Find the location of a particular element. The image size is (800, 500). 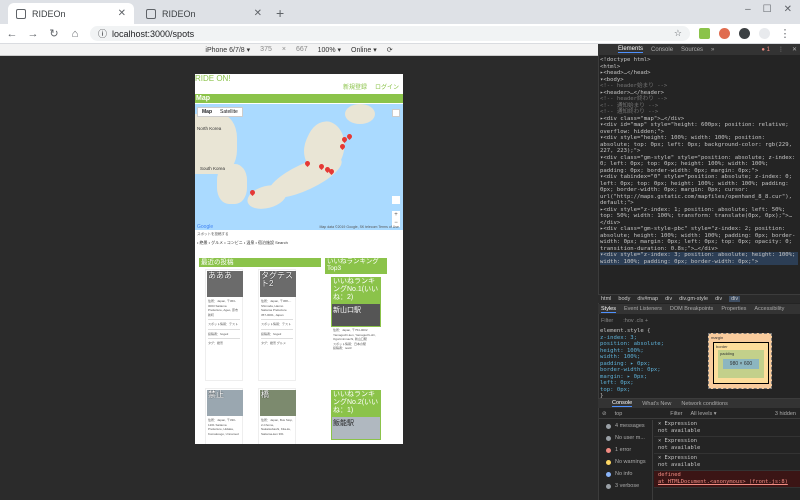

address-bar: ⓘ localhost:3000/spots ☆ is located at coordinates (390, 33).